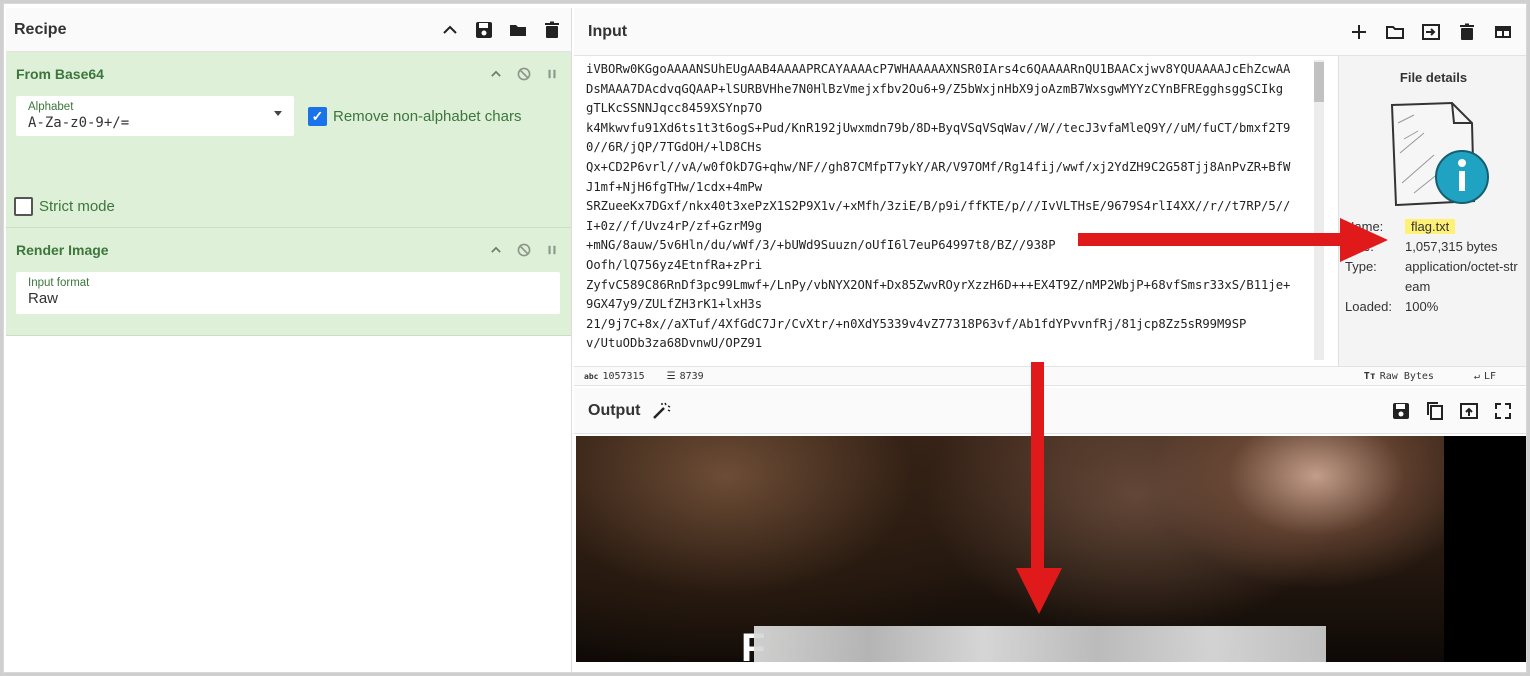 This screenshot has height=676, width=1530. What do you see at coordinates (623, 376) in the screenshot?
I see `char-count-value: 1057315` at bounding box center [623, 376].